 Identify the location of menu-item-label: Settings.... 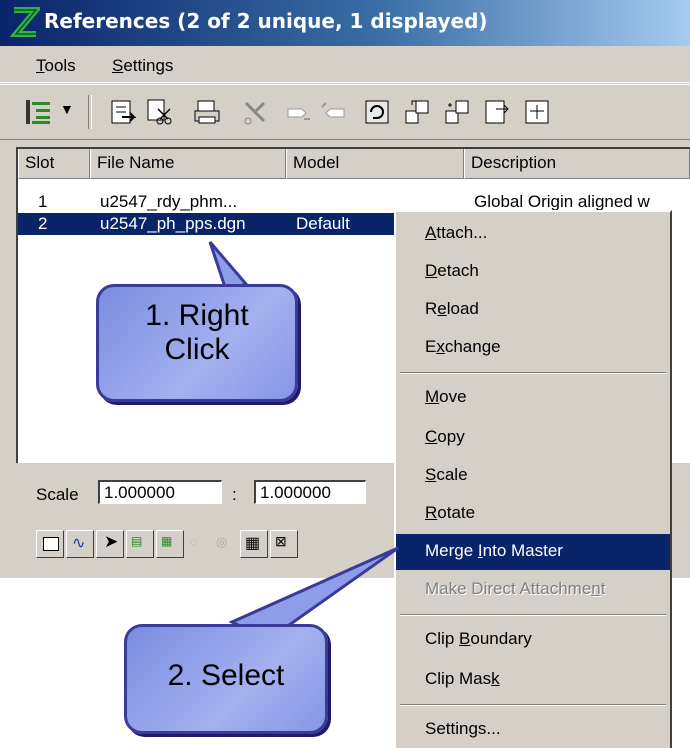
(463, 728).